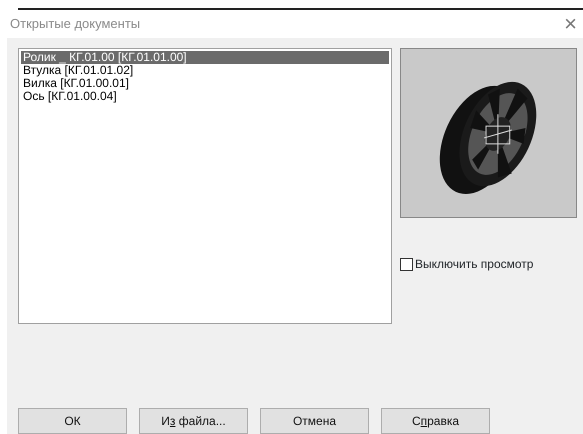 The width and height of the screenshot is (583, 434). Describe the element at coordinates (570, 24) in the screenshot. I see `close-button: ×` at that location.